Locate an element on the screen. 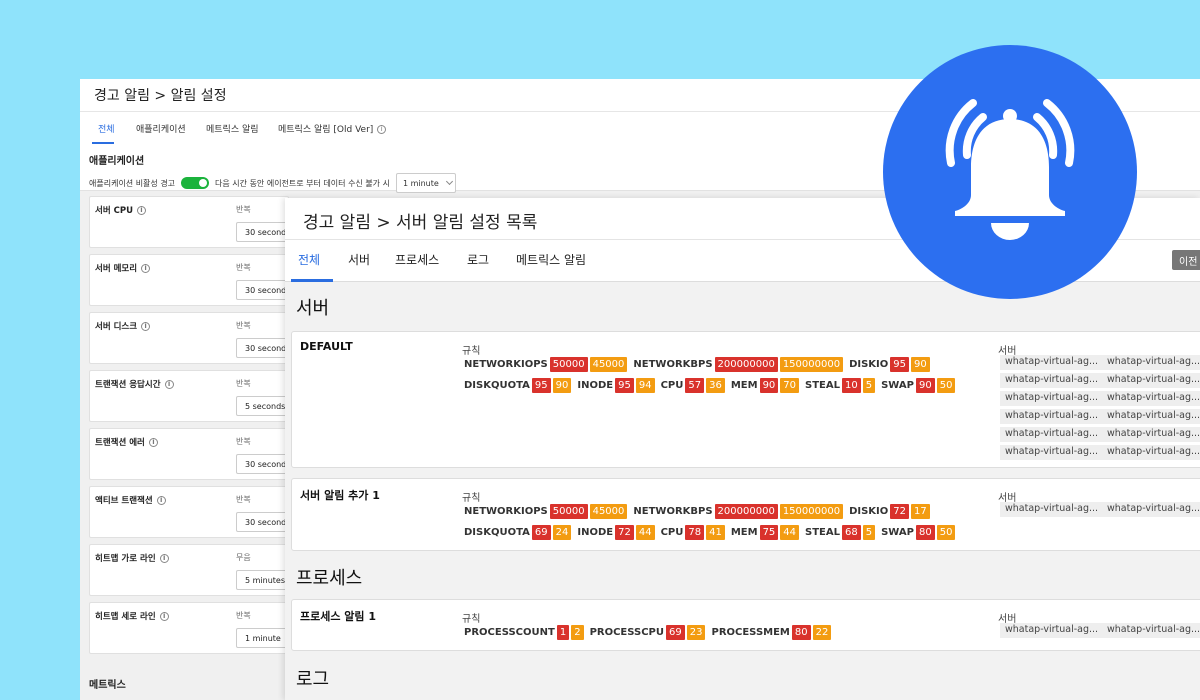 Image resolution: width=1200 pixels, height=700 pixels. metric-name: INODE is located at coordinates (595, 532).